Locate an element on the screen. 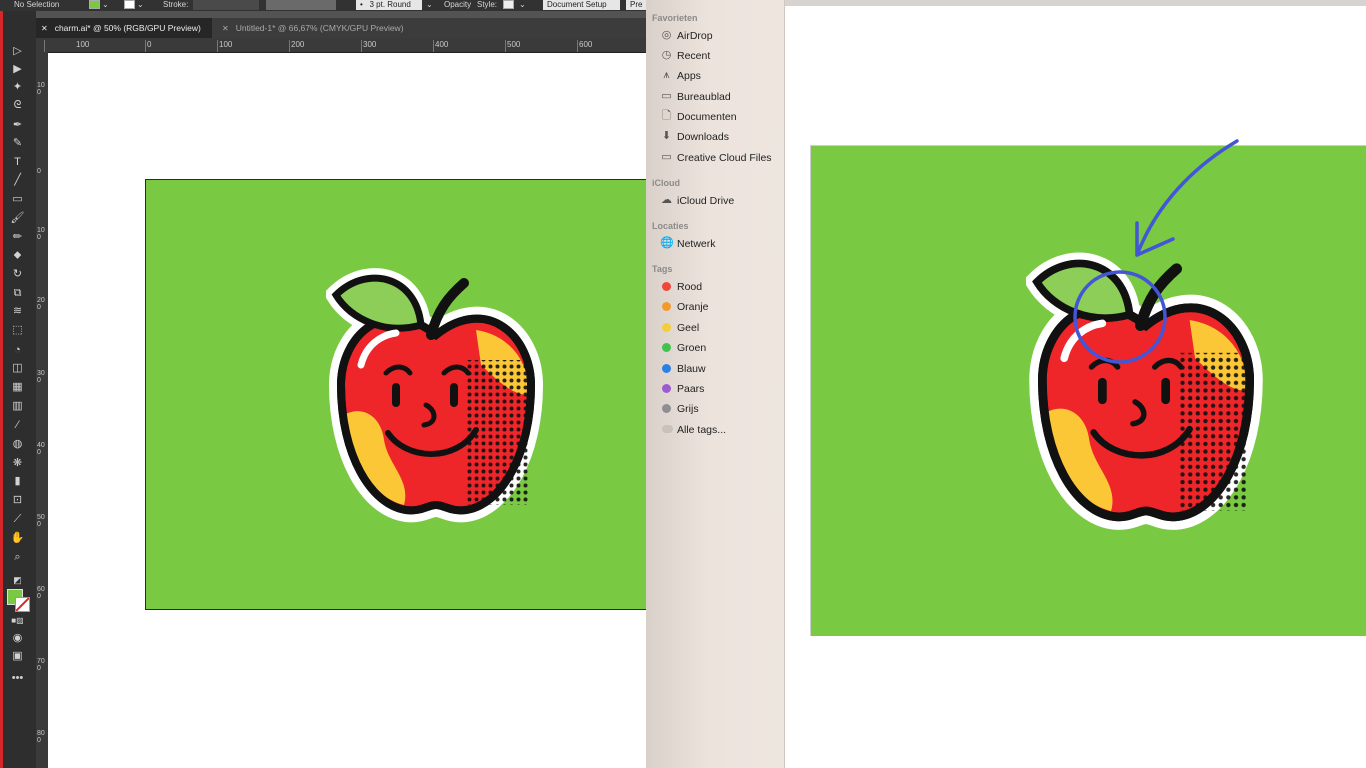  section-tags: Tags is located at coordinates (662, 269).